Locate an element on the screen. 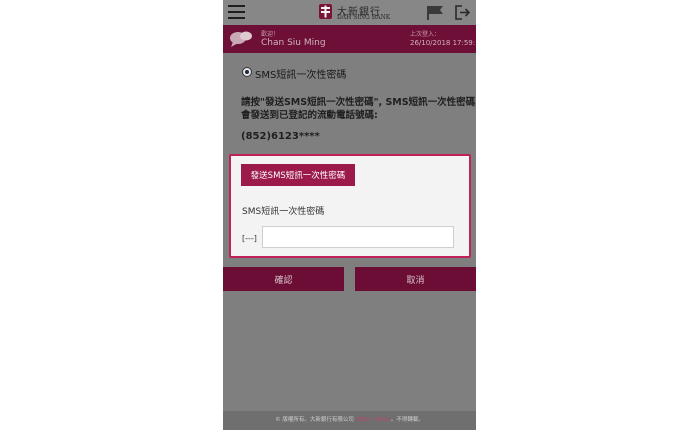  chat-bubble-icon is located at coordinates (241, 39).